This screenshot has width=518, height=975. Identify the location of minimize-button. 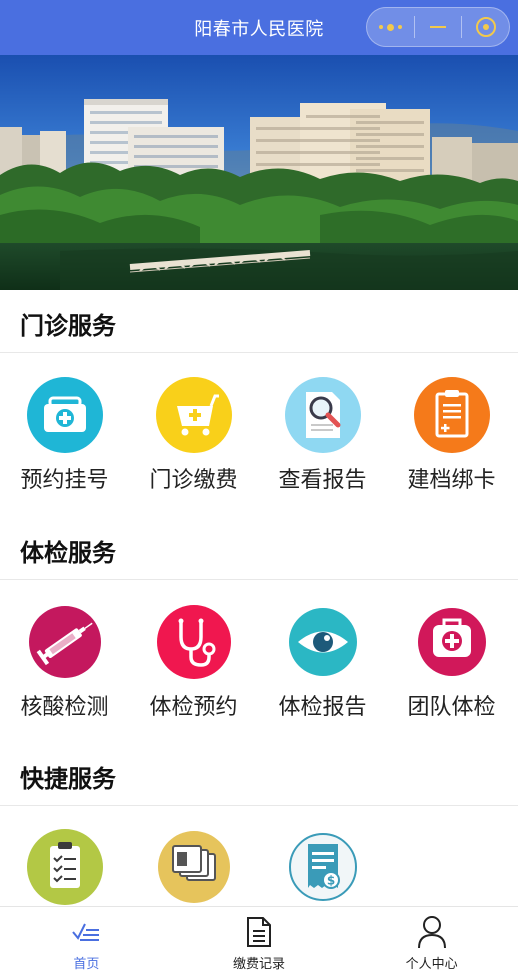
(438, 27).